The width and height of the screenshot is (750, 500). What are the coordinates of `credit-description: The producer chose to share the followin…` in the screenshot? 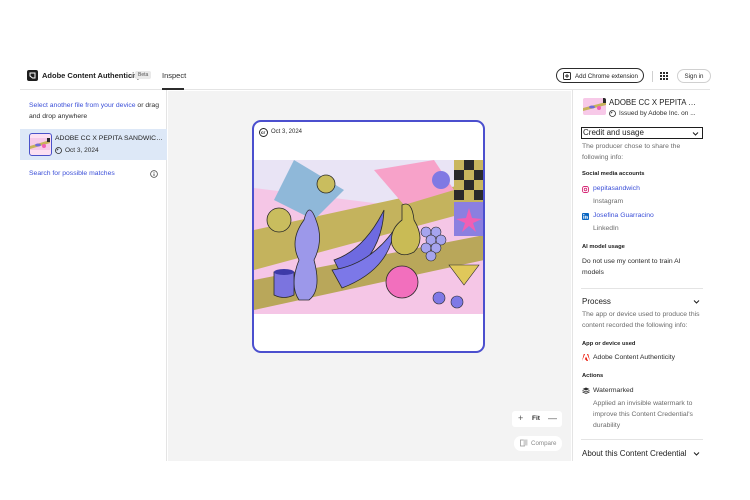 It's located at (631, 152).